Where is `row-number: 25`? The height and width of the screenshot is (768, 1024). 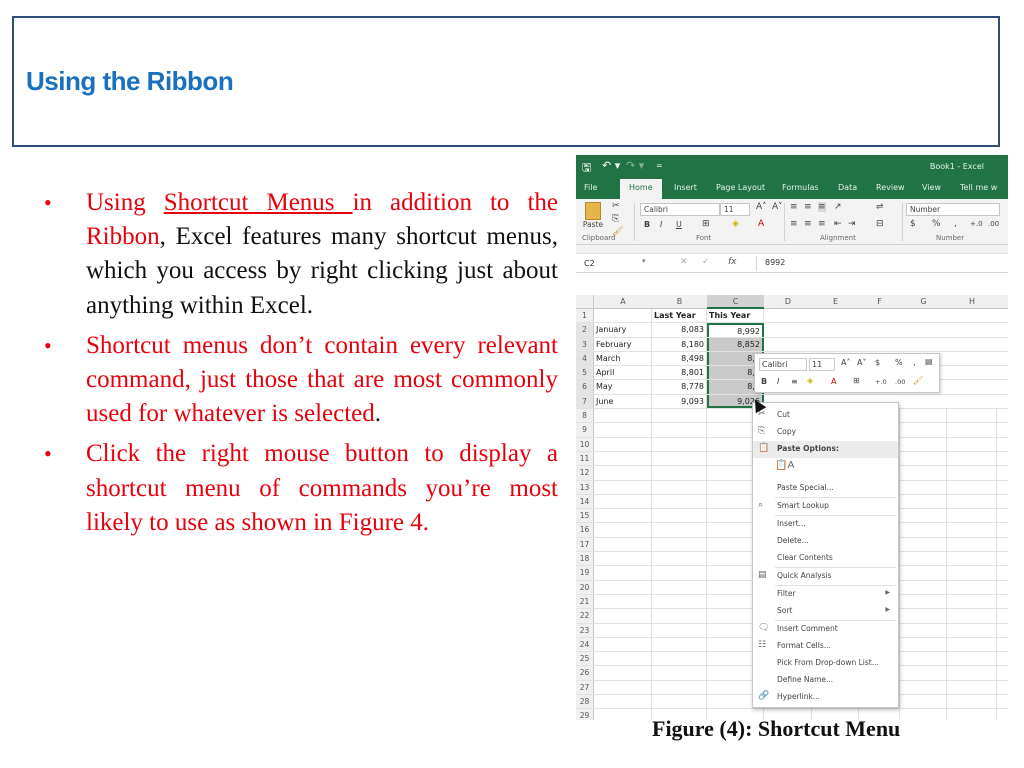 row-number: 25 is located at coordinates (585, 659).